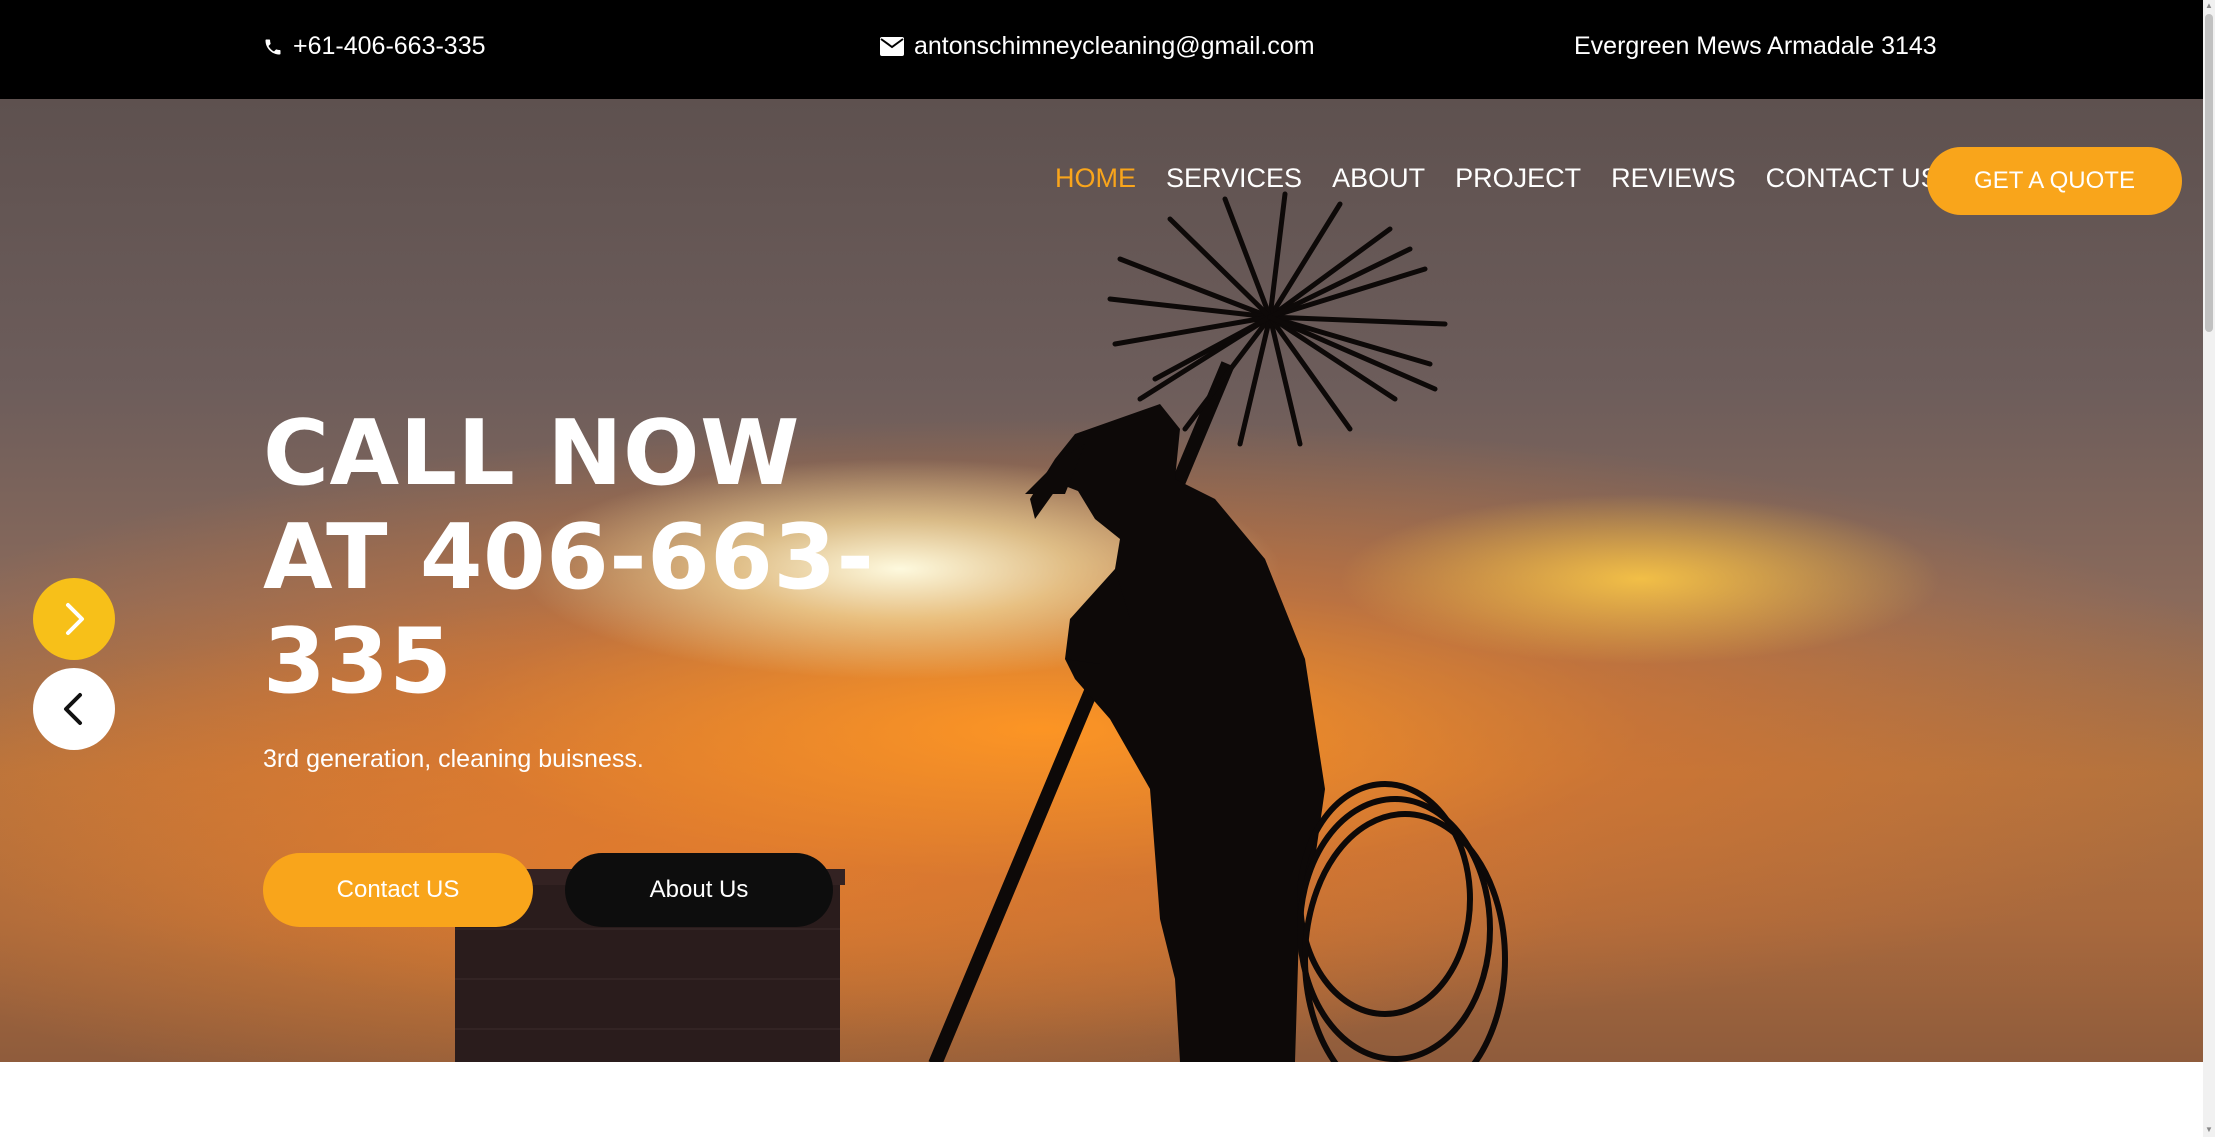  Describe the element at coordinates (1114, 46) in the screenshot. I see `email-text: antonschimneycleaning@gmail.com` at that location.